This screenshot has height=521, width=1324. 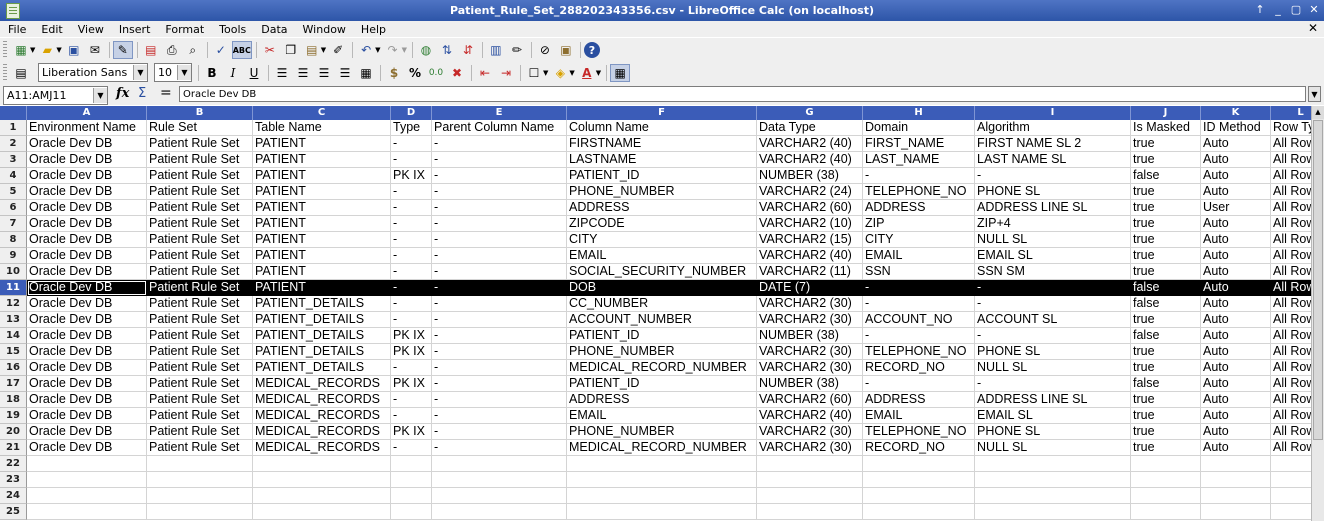 I want to click on cell-j19: true, so click(x=1166, y=416).